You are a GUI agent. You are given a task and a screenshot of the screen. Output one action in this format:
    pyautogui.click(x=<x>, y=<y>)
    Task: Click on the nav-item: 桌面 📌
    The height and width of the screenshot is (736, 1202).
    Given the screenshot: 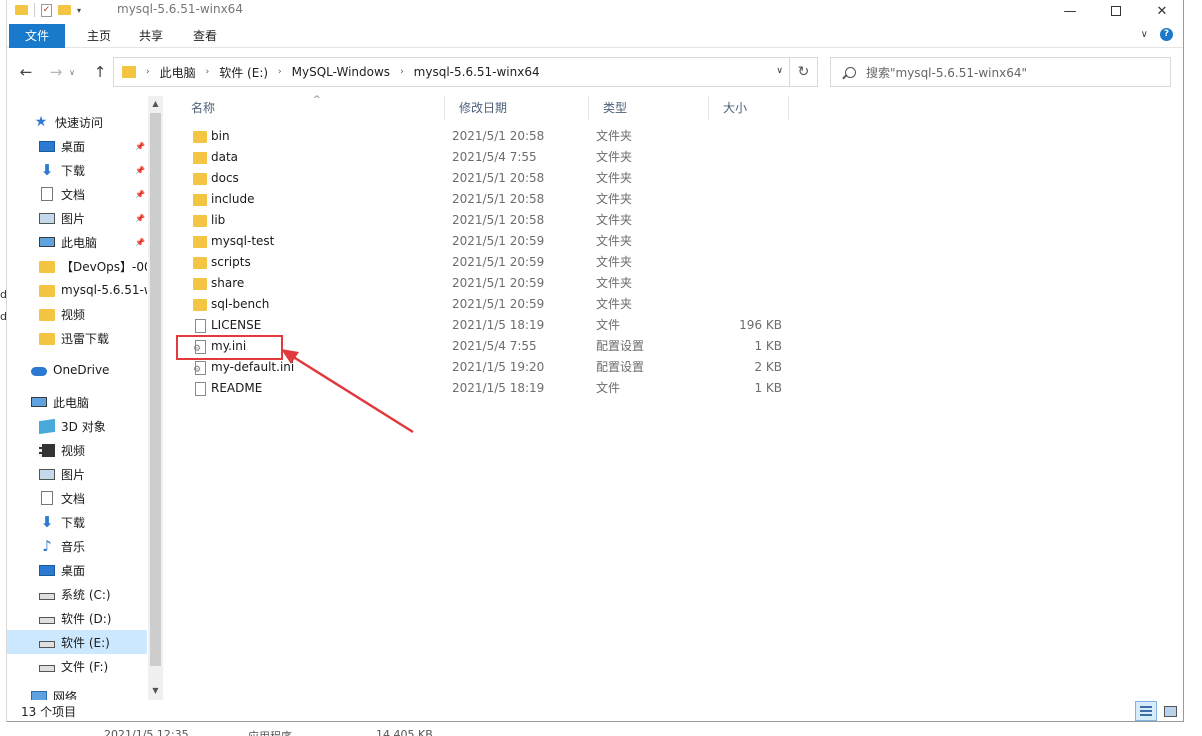 What is the action you would take?
    pyautogui.click(x=77, y=146)
    